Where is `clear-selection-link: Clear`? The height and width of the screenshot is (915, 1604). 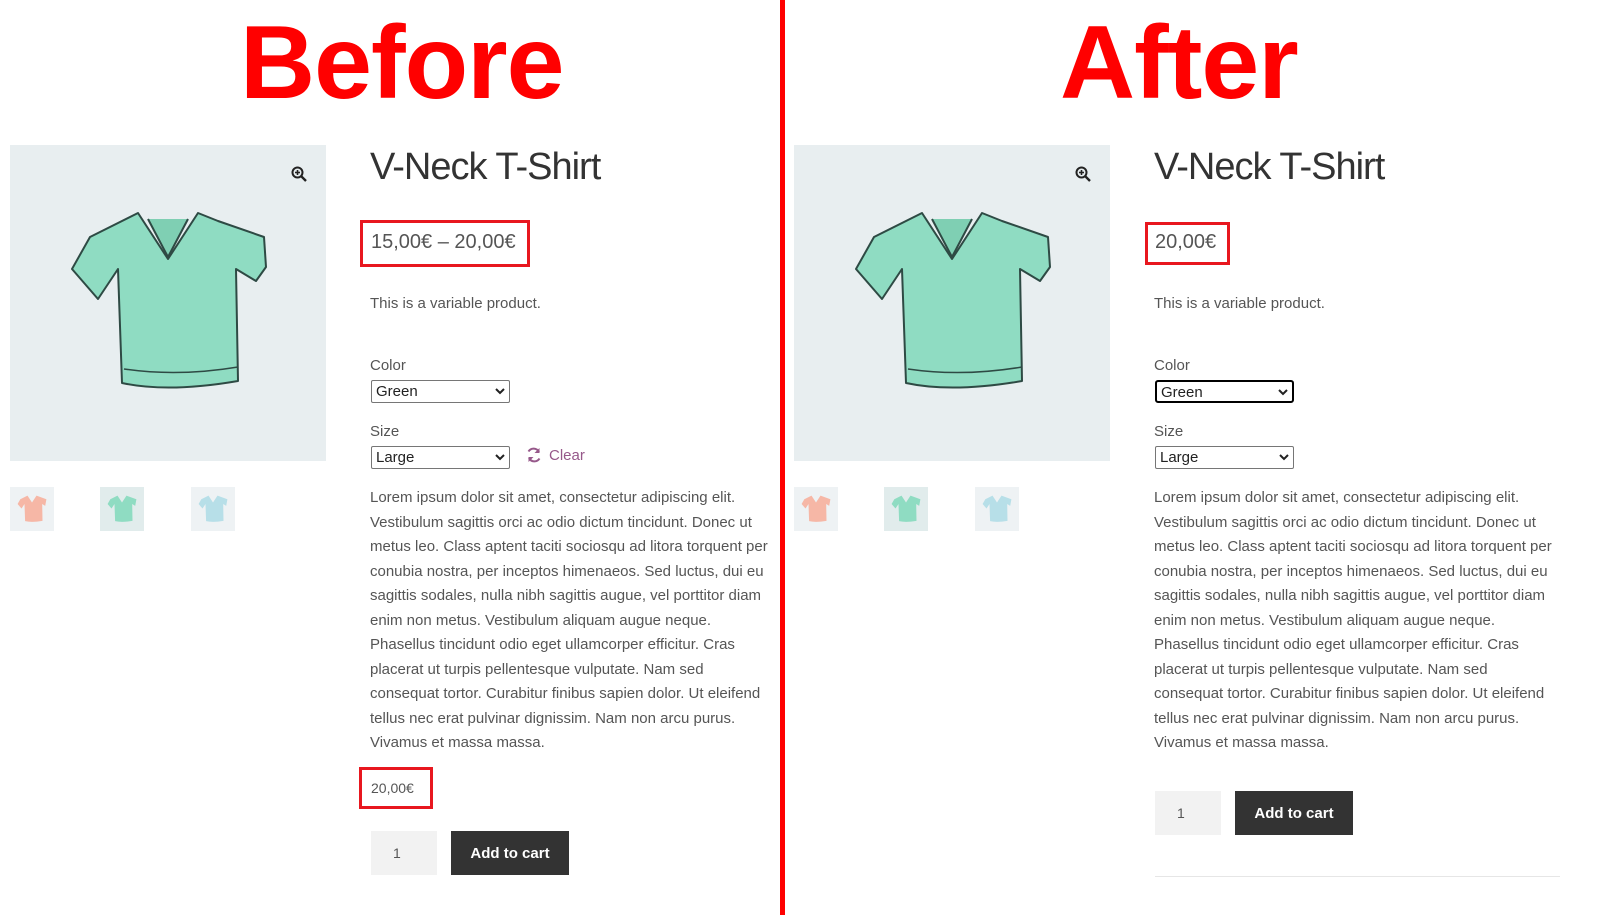 clear-selection-link: Clear is located at coordinates (555, 455).